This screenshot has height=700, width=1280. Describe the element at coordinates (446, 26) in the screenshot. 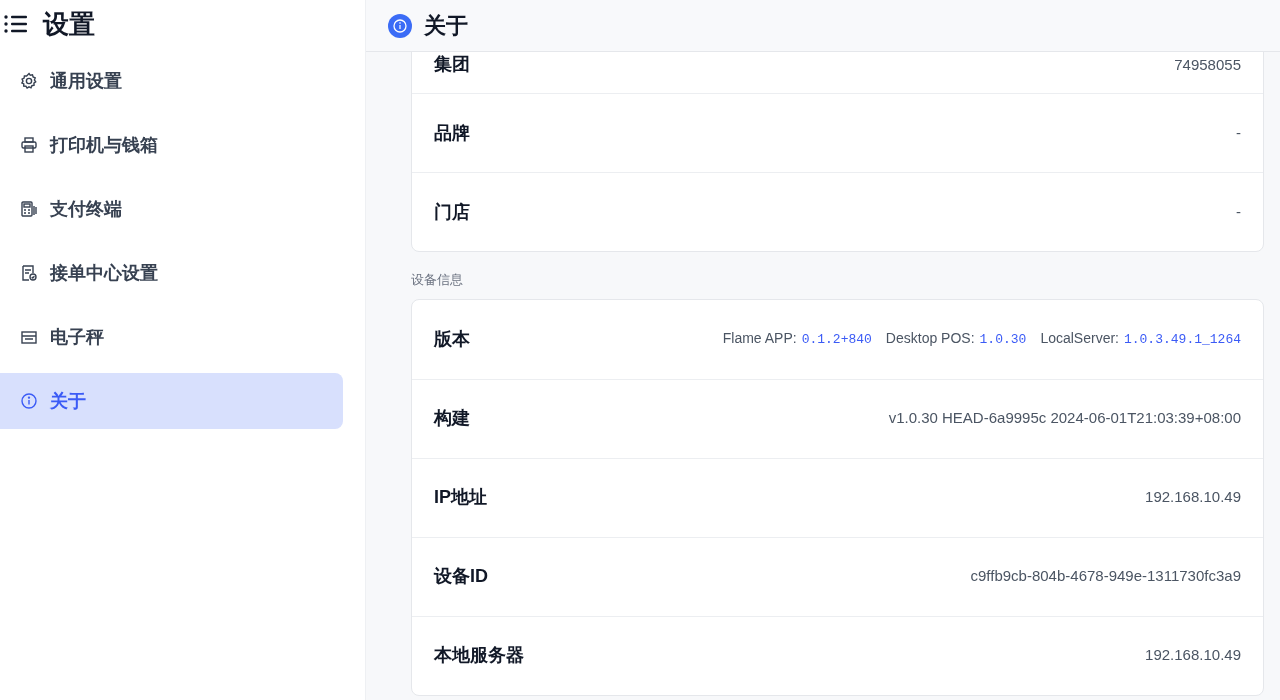

I see `page-title: 关于` at that location.